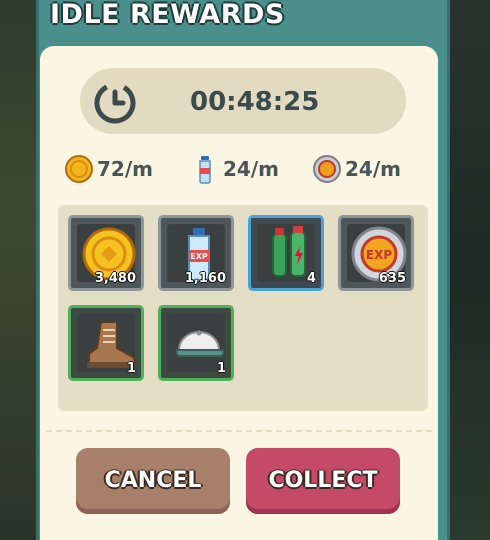 This screenshot has width=490, height=540. What do you see at coordinates (239, 431) in the screenshot?
I see `divider` at bounding box center [239, 431].